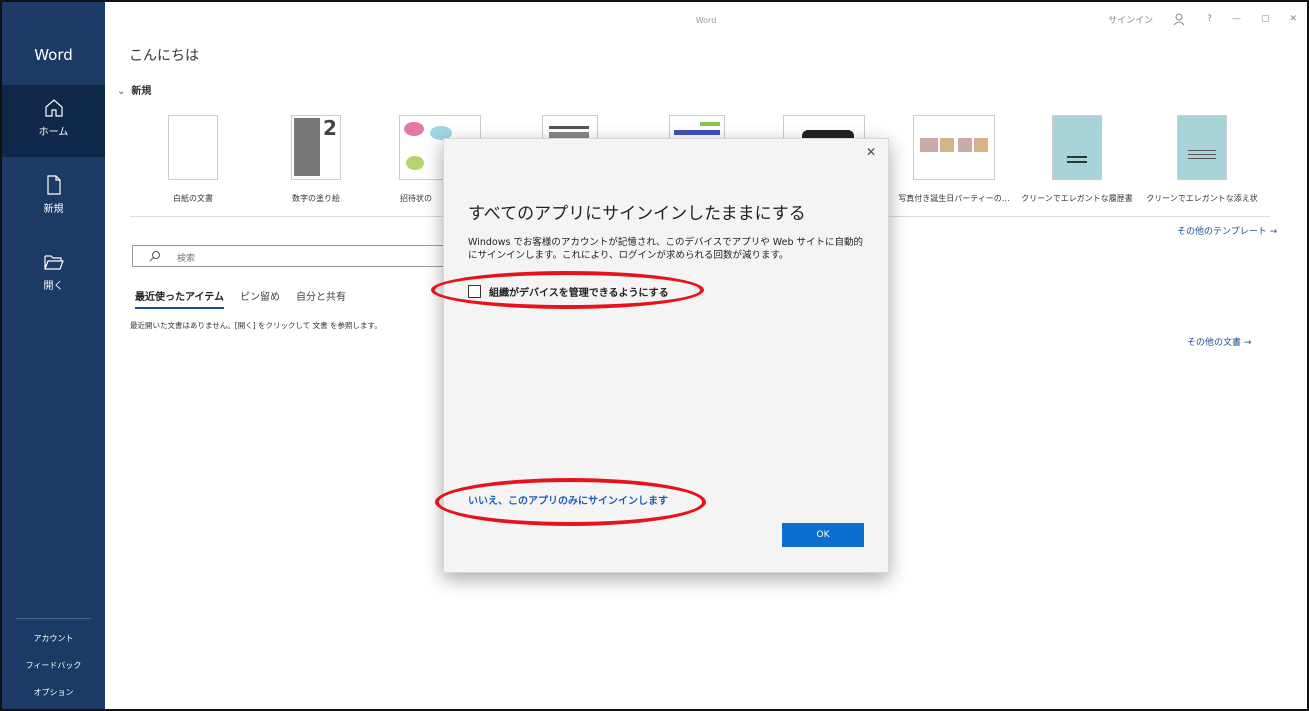  I want to click on help-button: ?, so click(1209, 19).